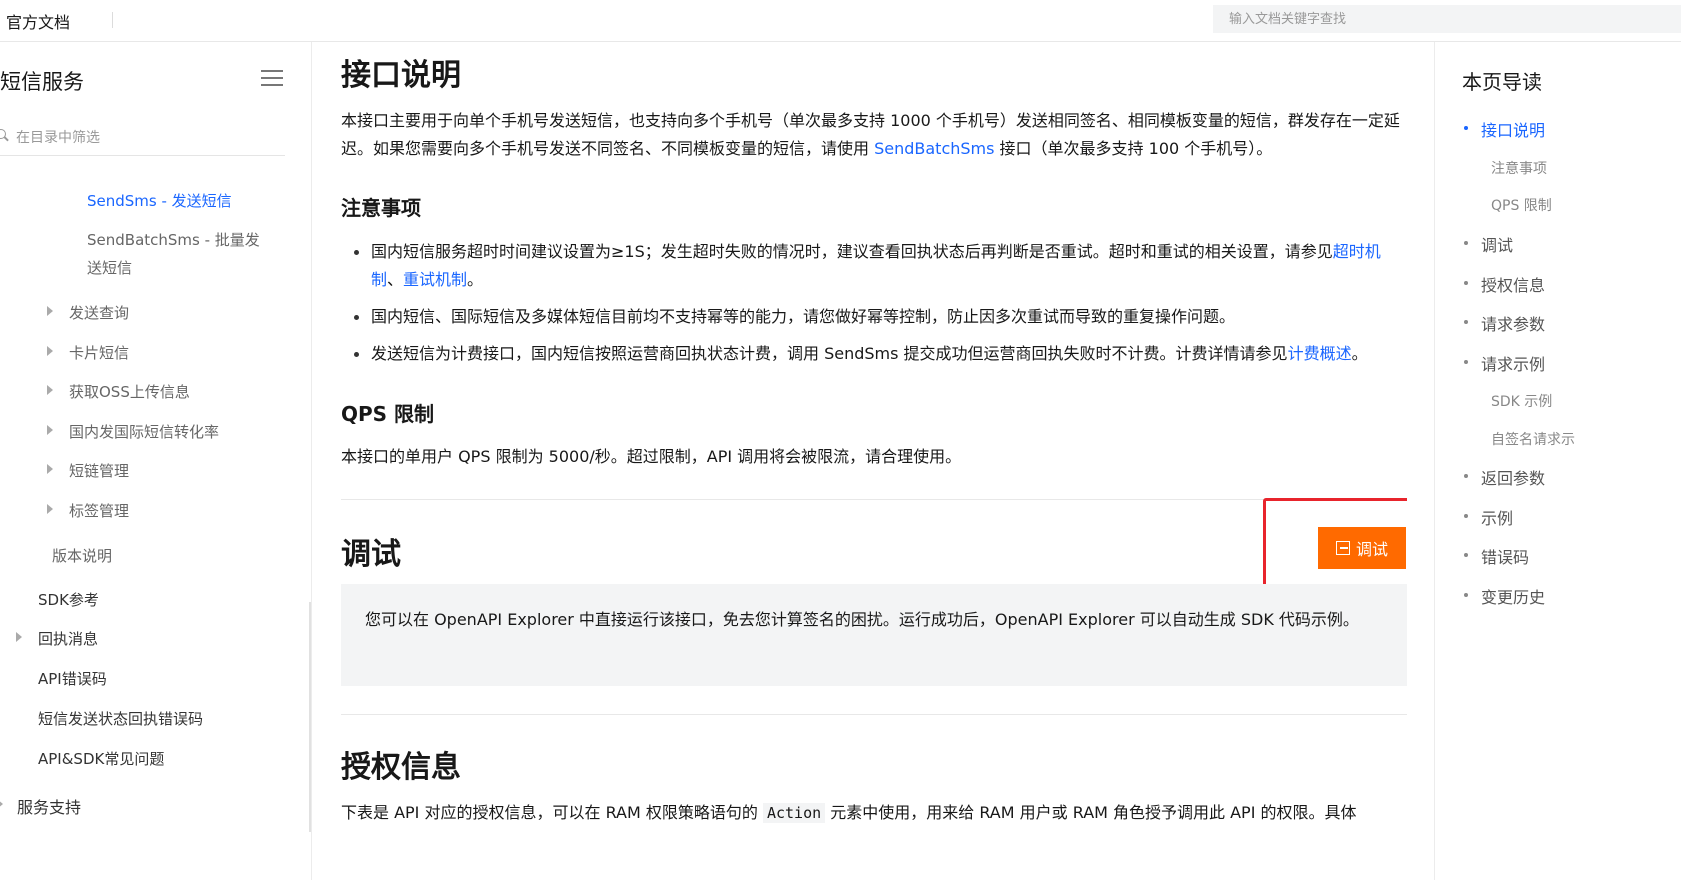 The height and width of the screenshot is (880, 1681). Describe the element at coordinates (1488, 244) in the screenshot. I see `toc-item-debug: 调试` at that location.